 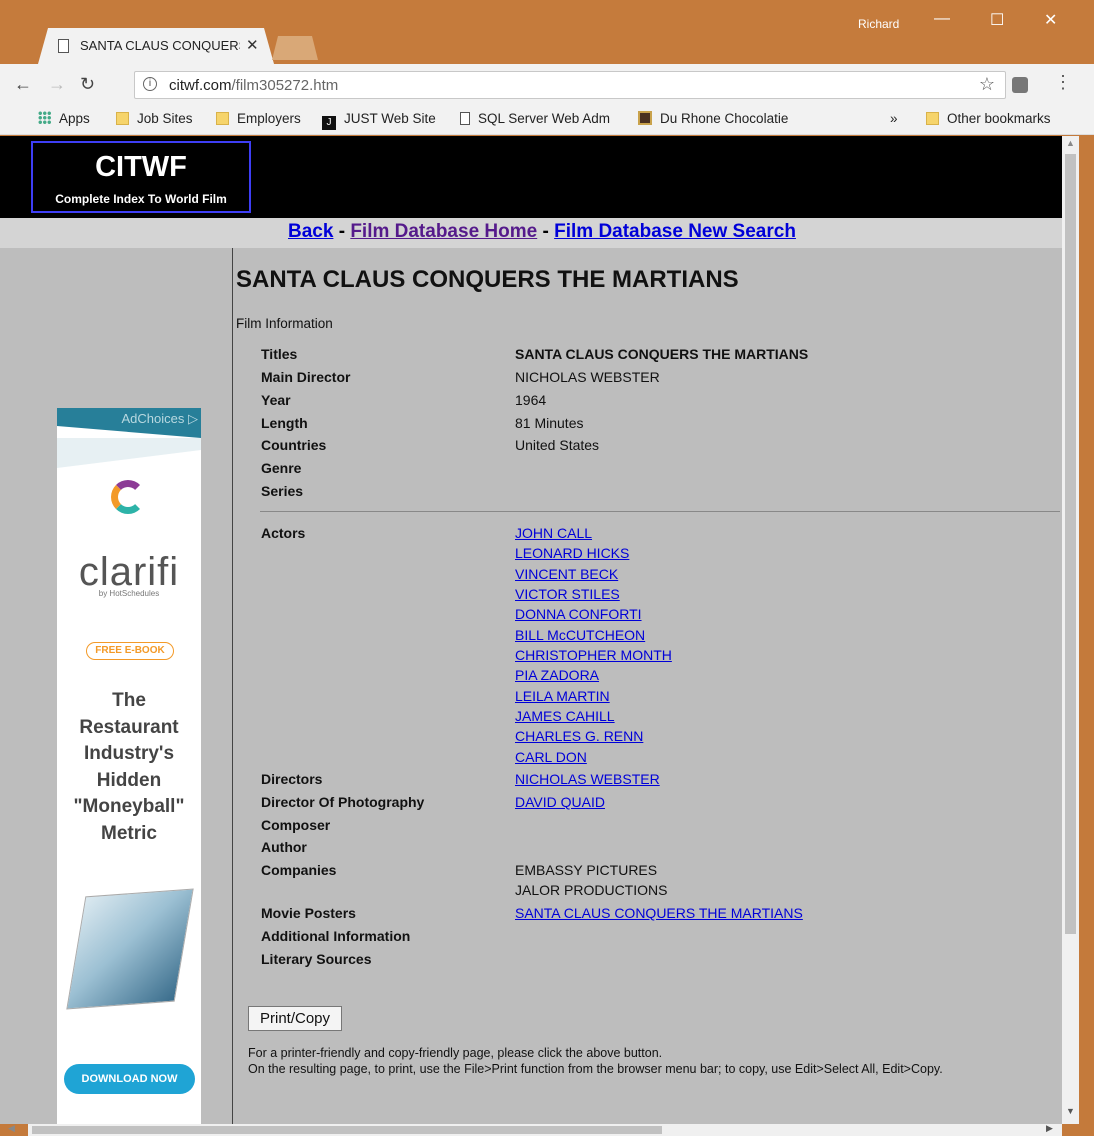 I want to click on bookmark-star-icon: ☆, so click(x=987, y=84).